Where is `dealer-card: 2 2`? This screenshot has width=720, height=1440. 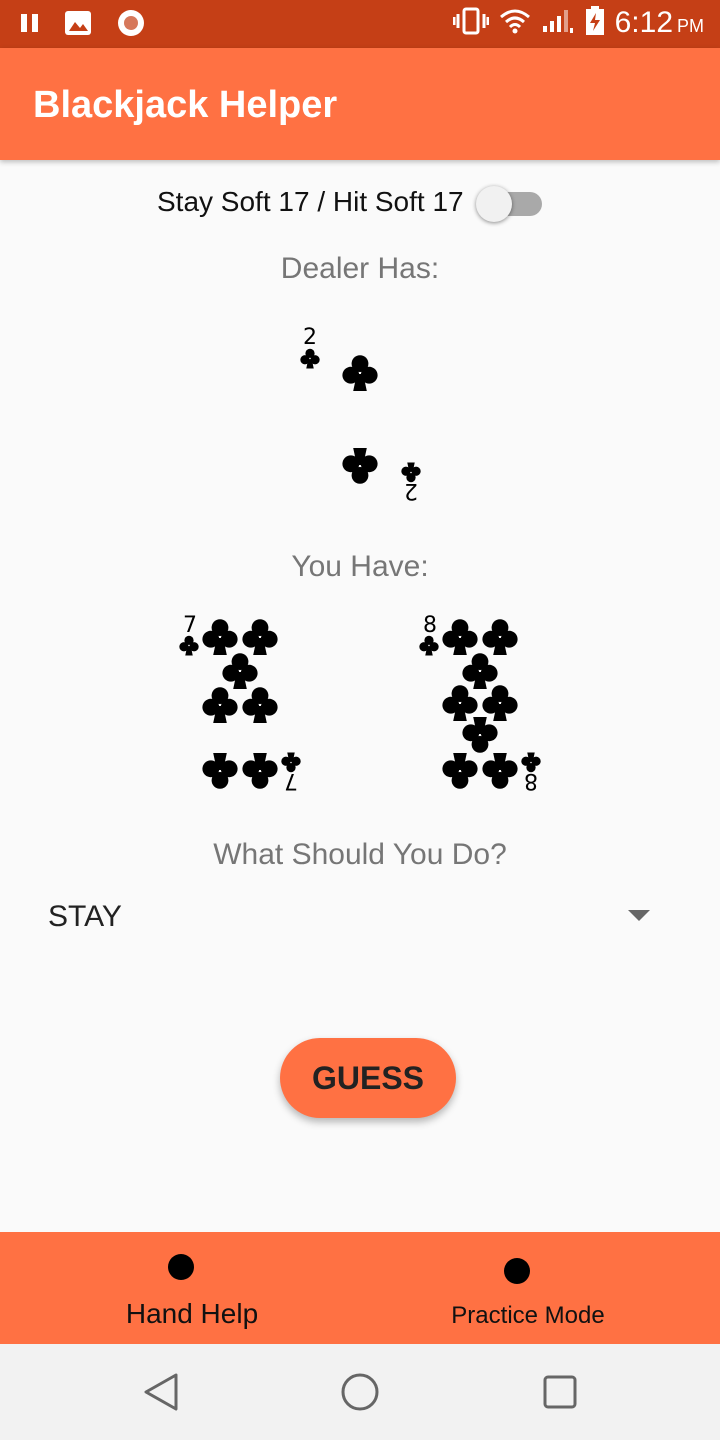 dealer-card: 2 2 is located at coordinates (358, 422).